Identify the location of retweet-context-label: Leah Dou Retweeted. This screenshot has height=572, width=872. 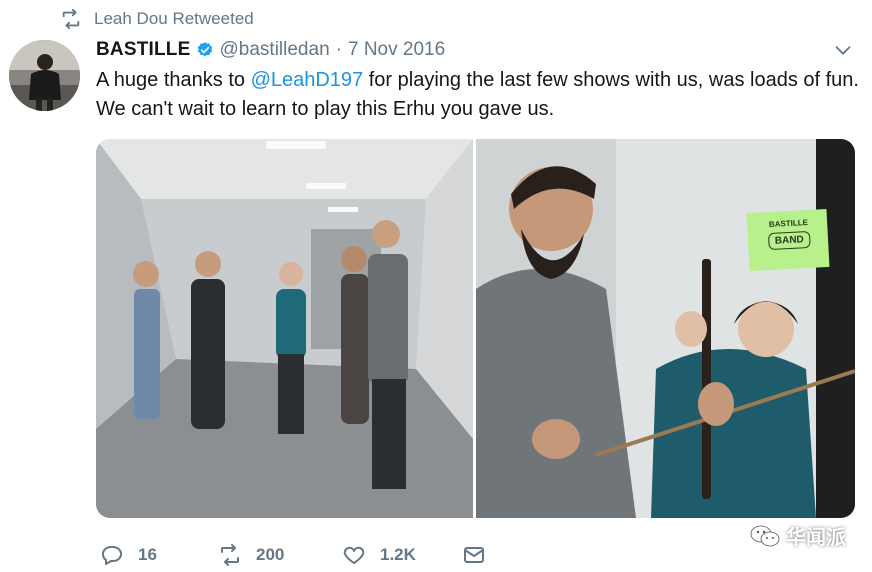
(174, 18).